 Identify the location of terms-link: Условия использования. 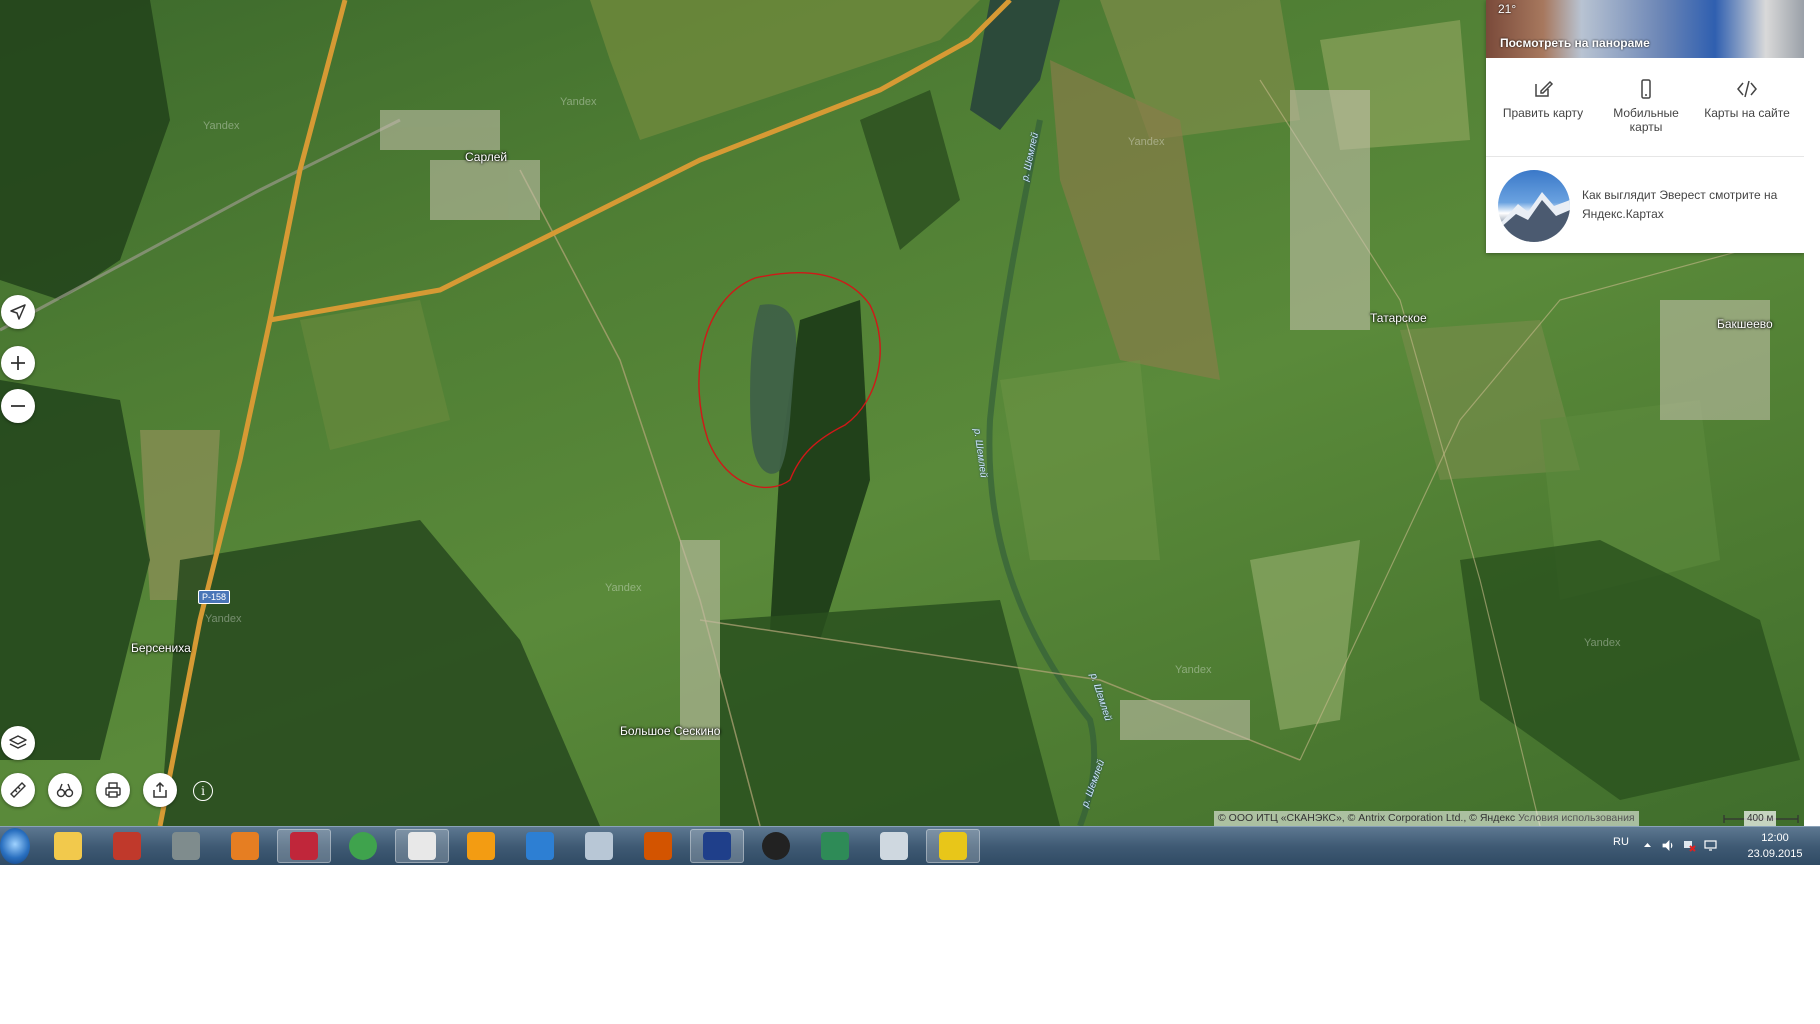
(1576, 818).